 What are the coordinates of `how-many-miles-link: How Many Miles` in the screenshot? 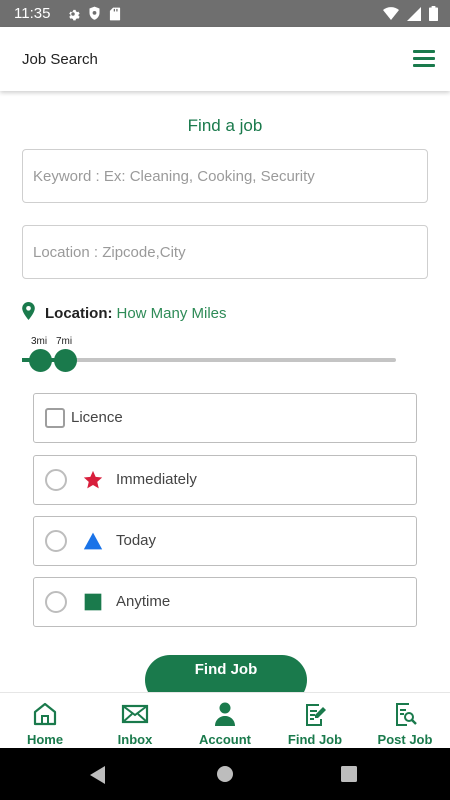 It's located at (172, 313).